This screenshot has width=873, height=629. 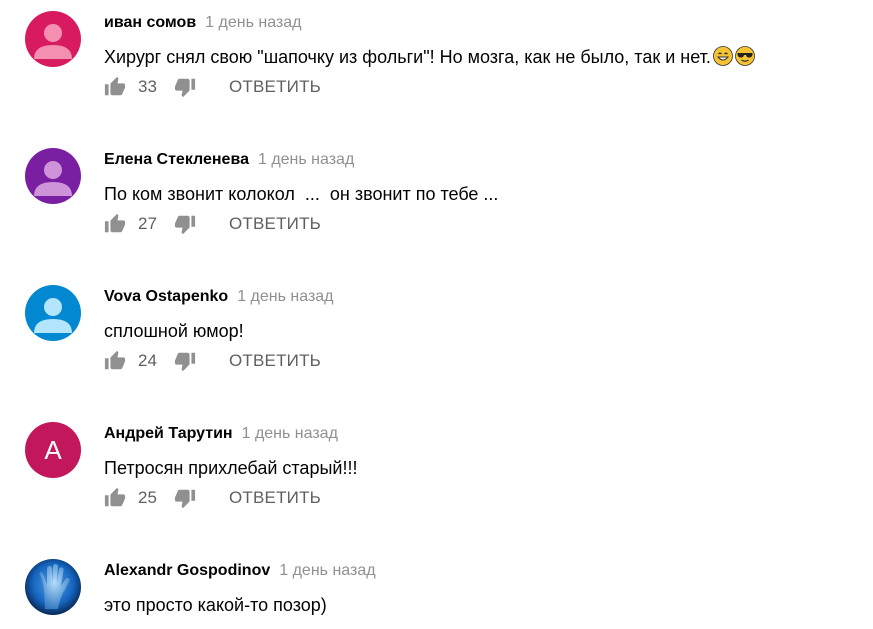 What do you see at coordinates (168, 433) in the screenshot?
I see `author-name: Андрей Тарутин` at bounding box center [168, 433].